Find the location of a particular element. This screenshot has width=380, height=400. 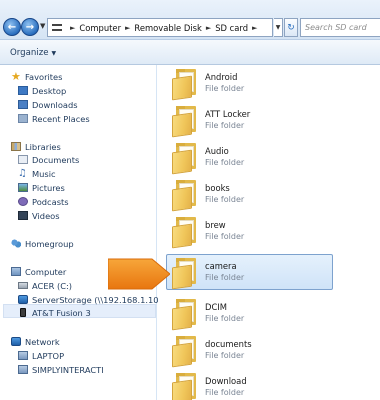

documents-icon is located at coordinates (23, 159).